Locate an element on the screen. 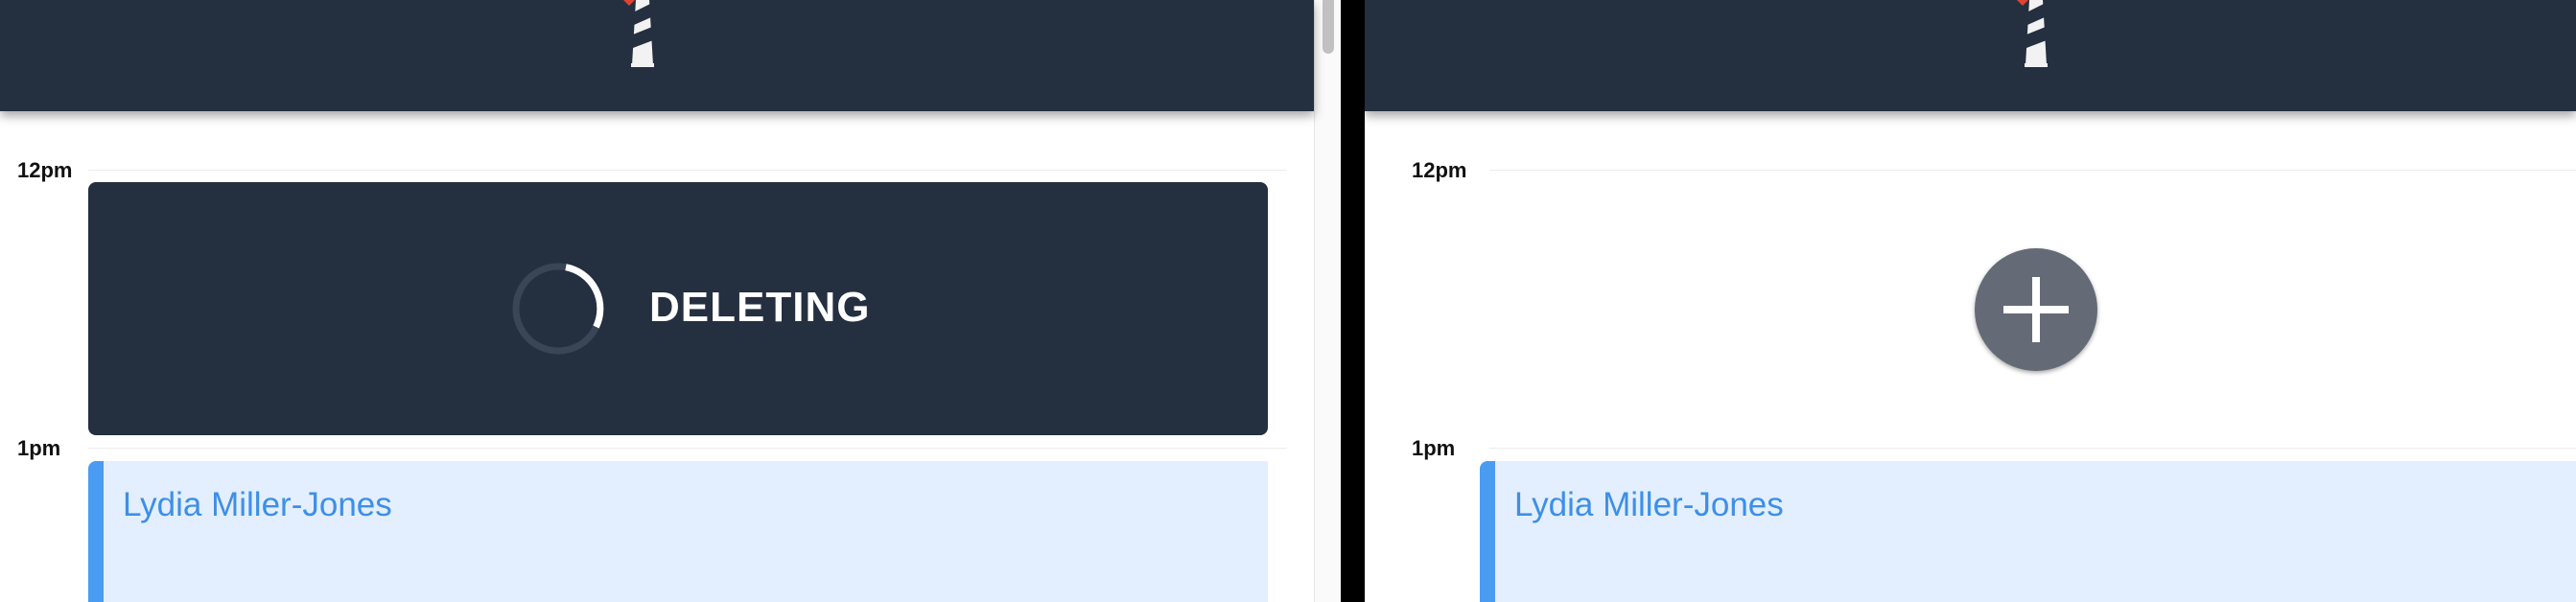 The width and height of the screenshot is (2576, 602). plus-icon is located at coordinates (2036, 309).